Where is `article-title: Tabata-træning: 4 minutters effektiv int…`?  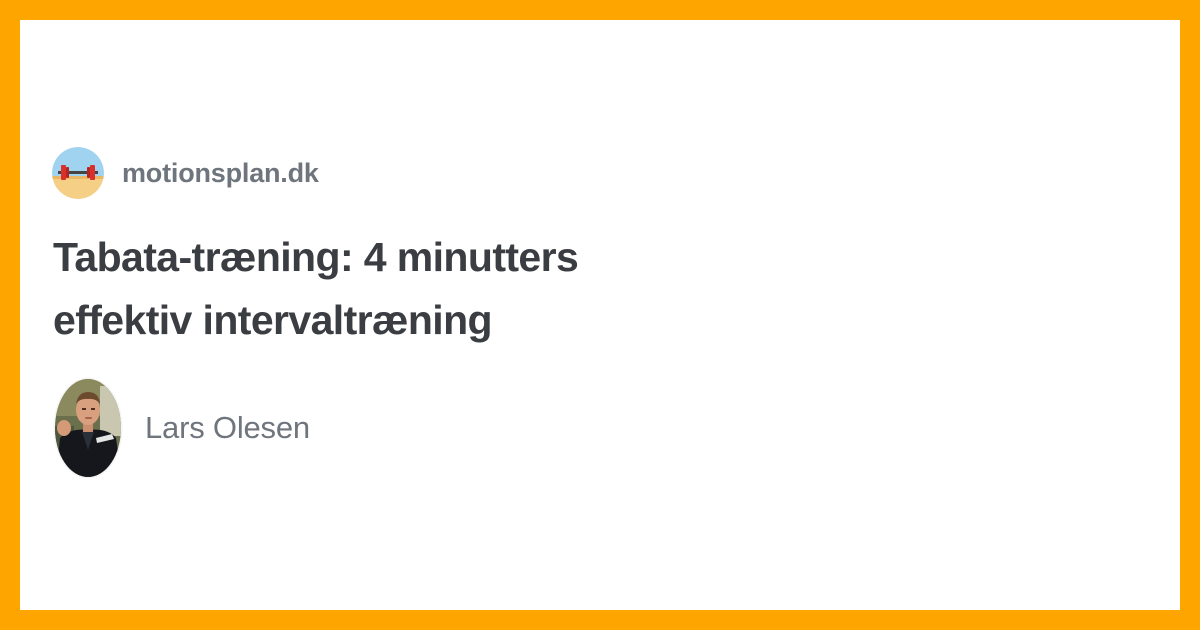
article-title: Tabata-træning: 4 minutters effektiv int… is located at coordinates (316, 288).